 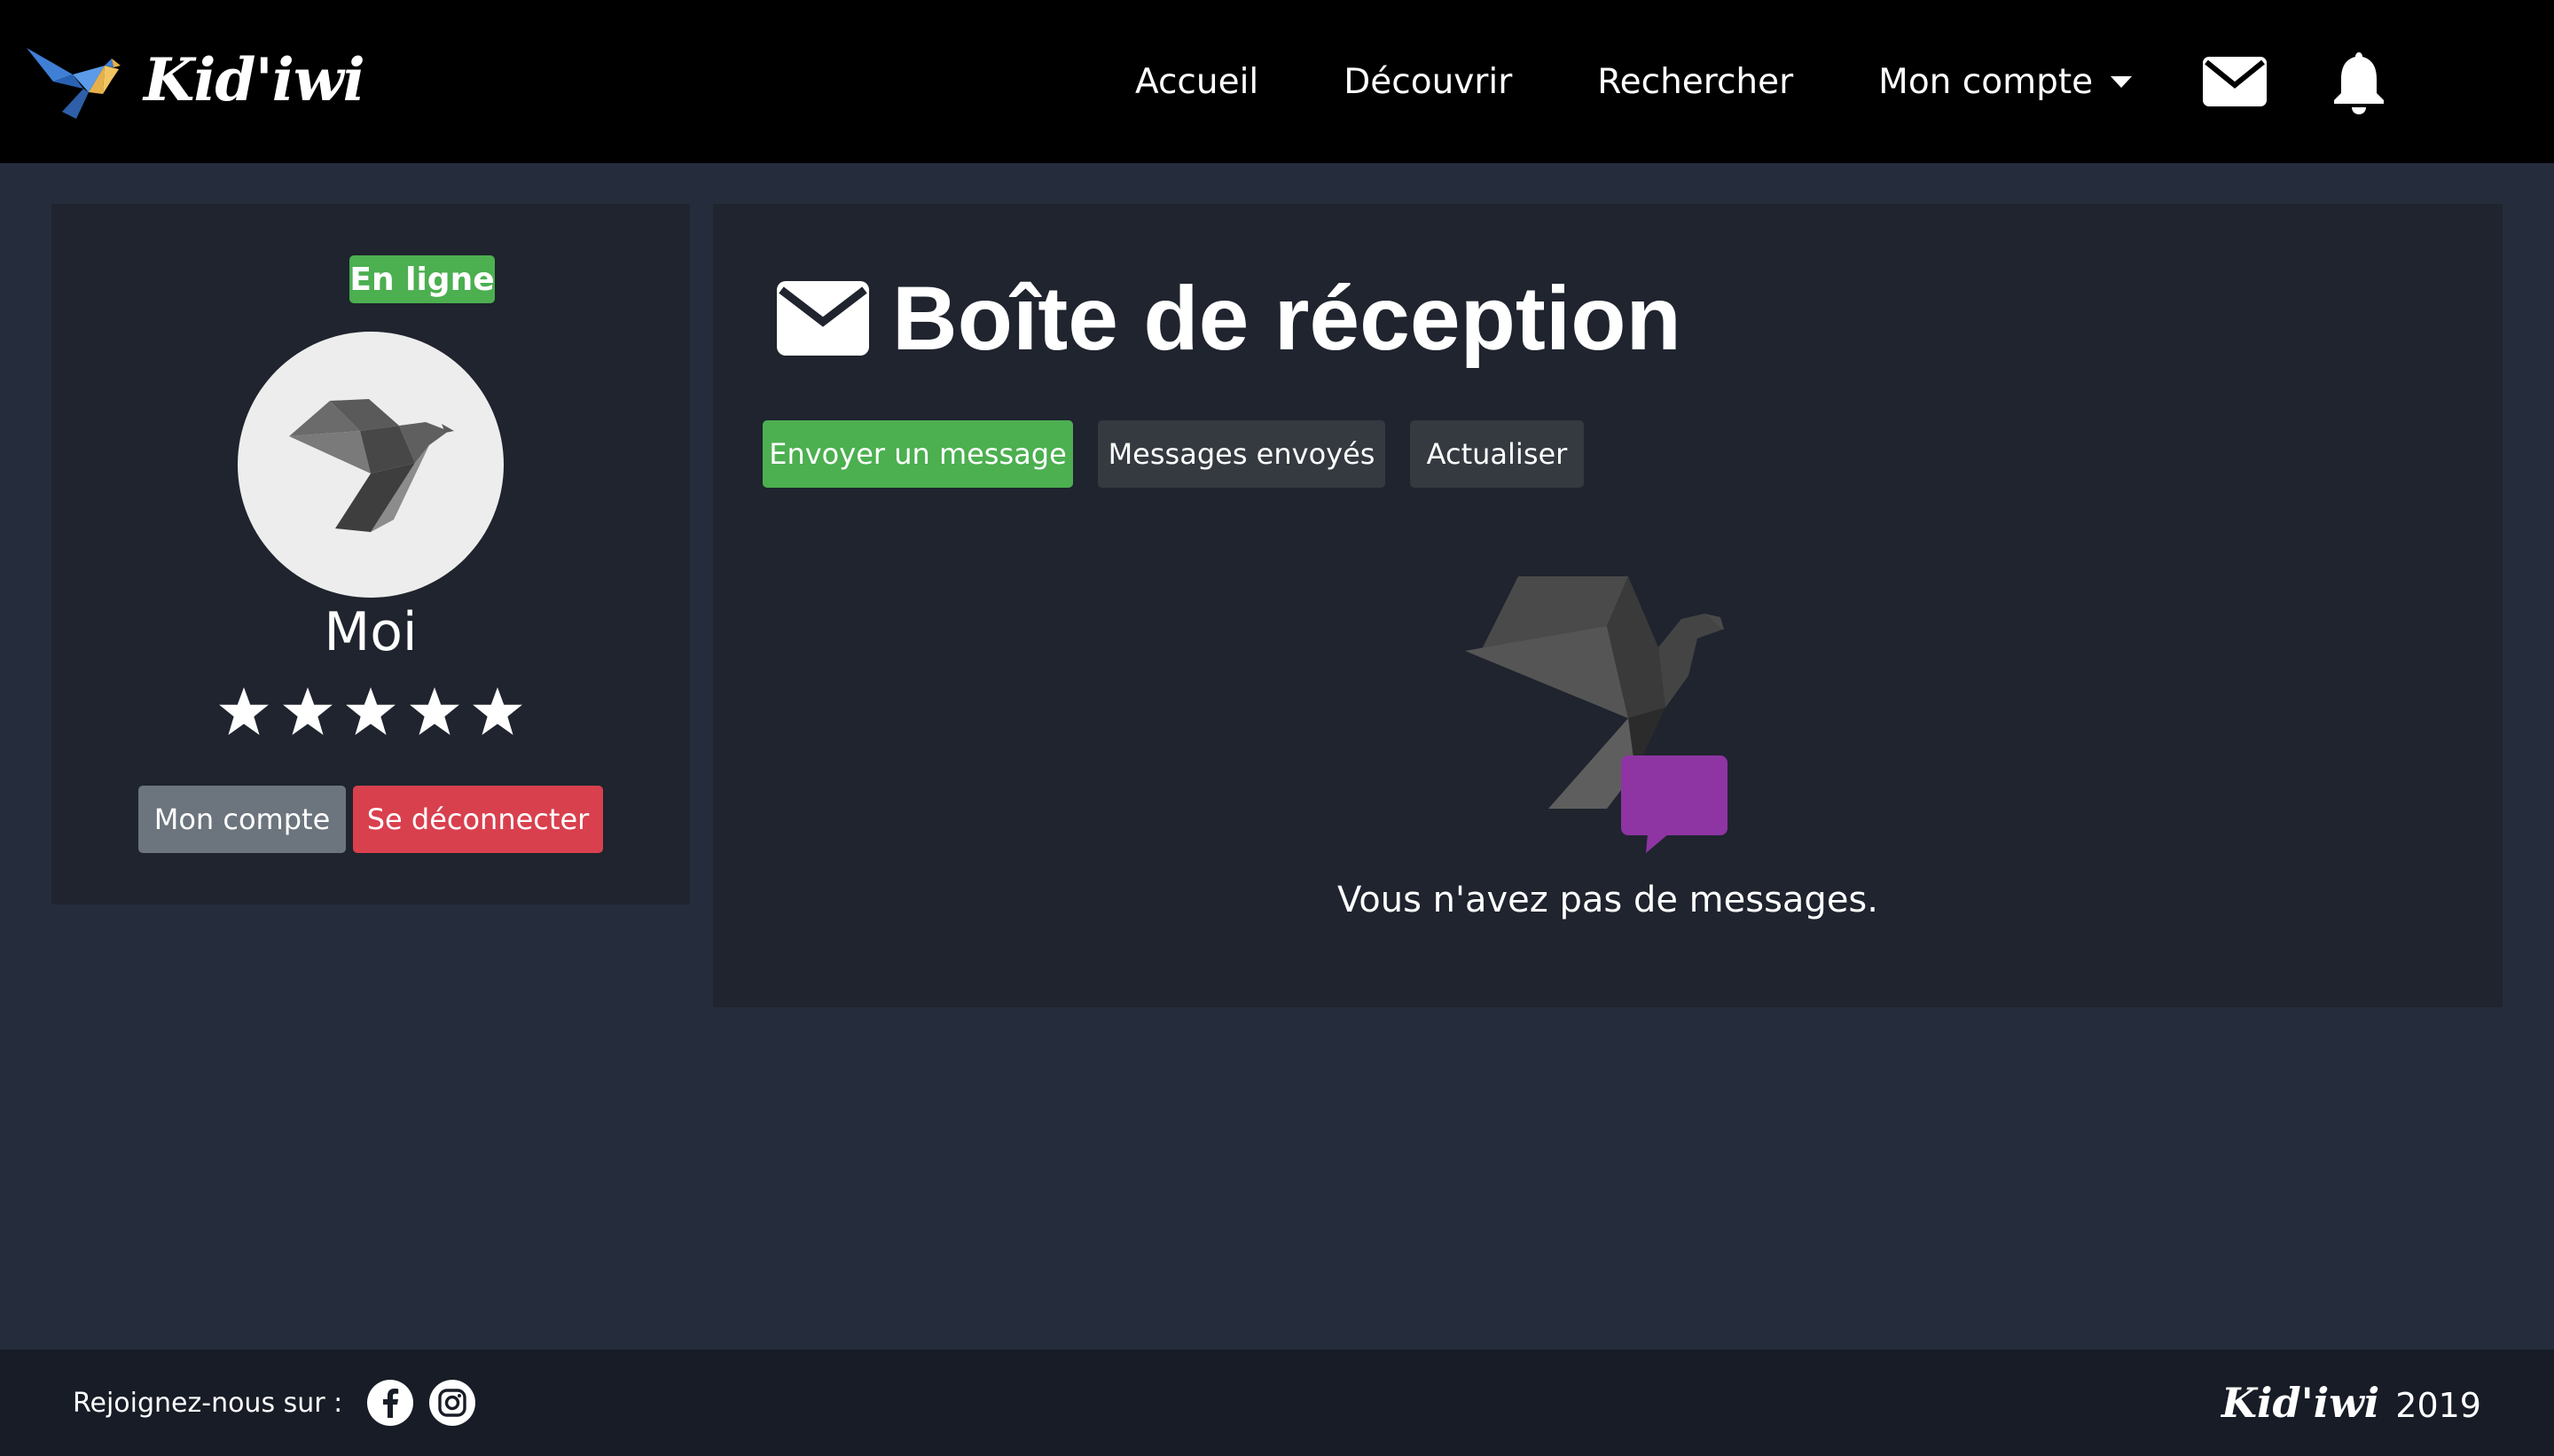 I want to click on caret-down-icon, so click(x=2122, y=81).